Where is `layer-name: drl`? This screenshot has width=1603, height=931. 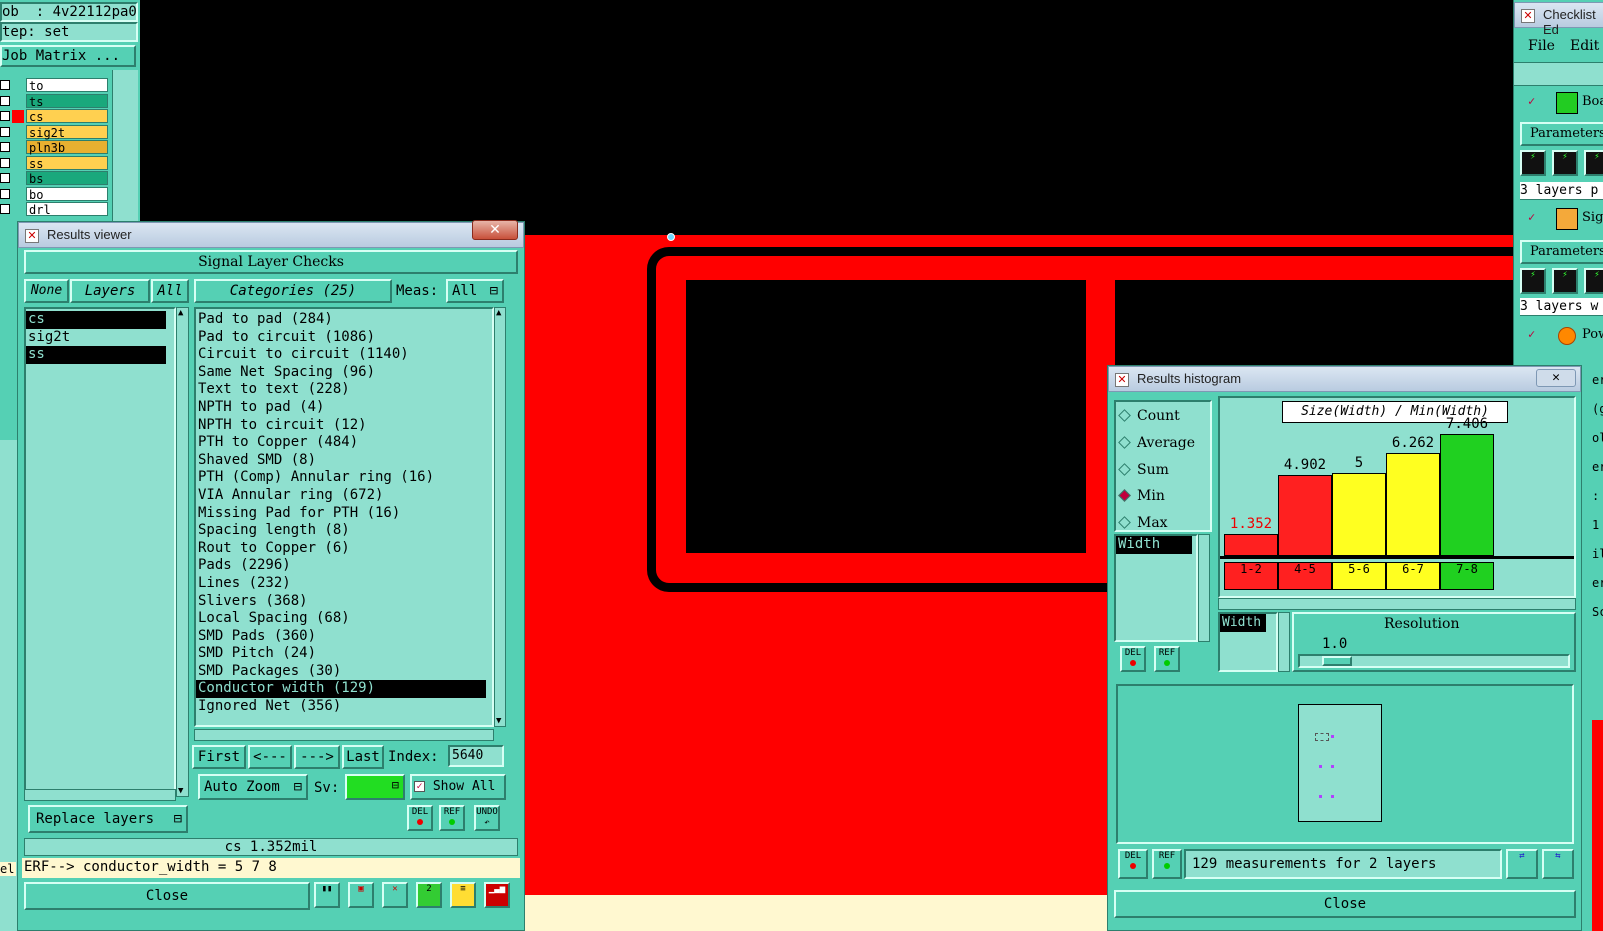 layer-name: drl is located at coordinates (67, 209).